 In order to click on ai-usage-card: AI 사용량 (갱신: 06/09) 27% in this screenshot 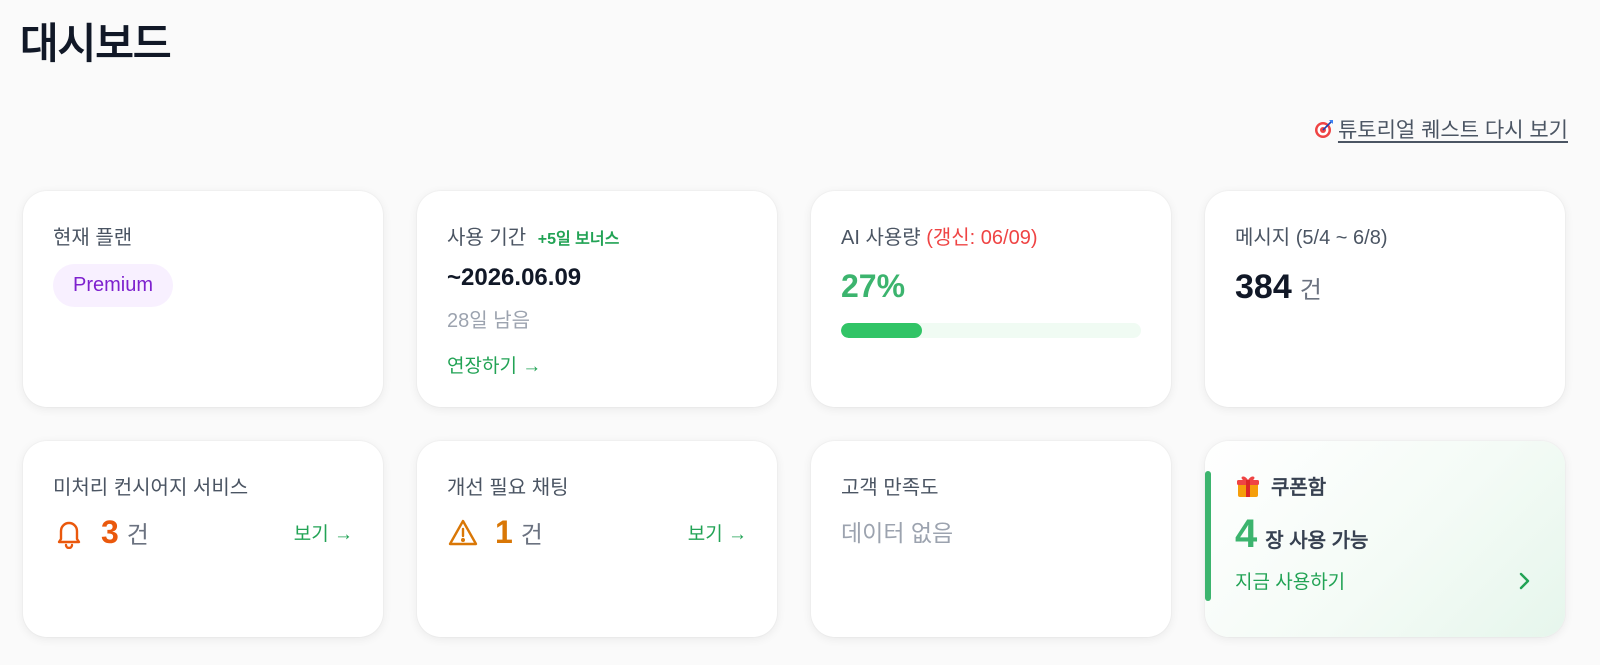, I will do `click(991, 299)`.